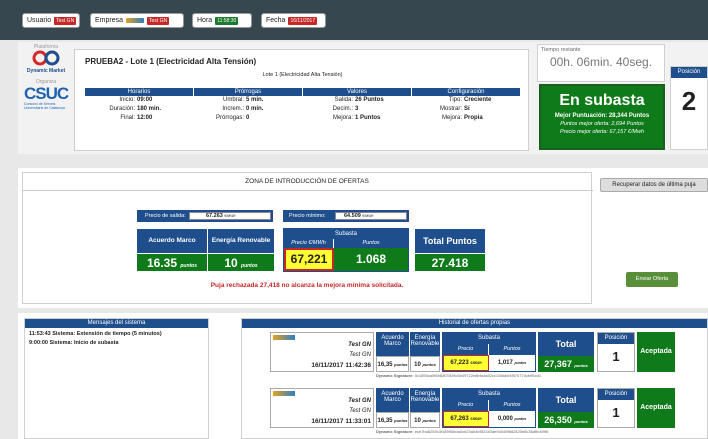  What do you see at coordinates (369, 100) in the screenshot?
I see `info-line-value: 26 Puntos` at bounding box center [369, 100].